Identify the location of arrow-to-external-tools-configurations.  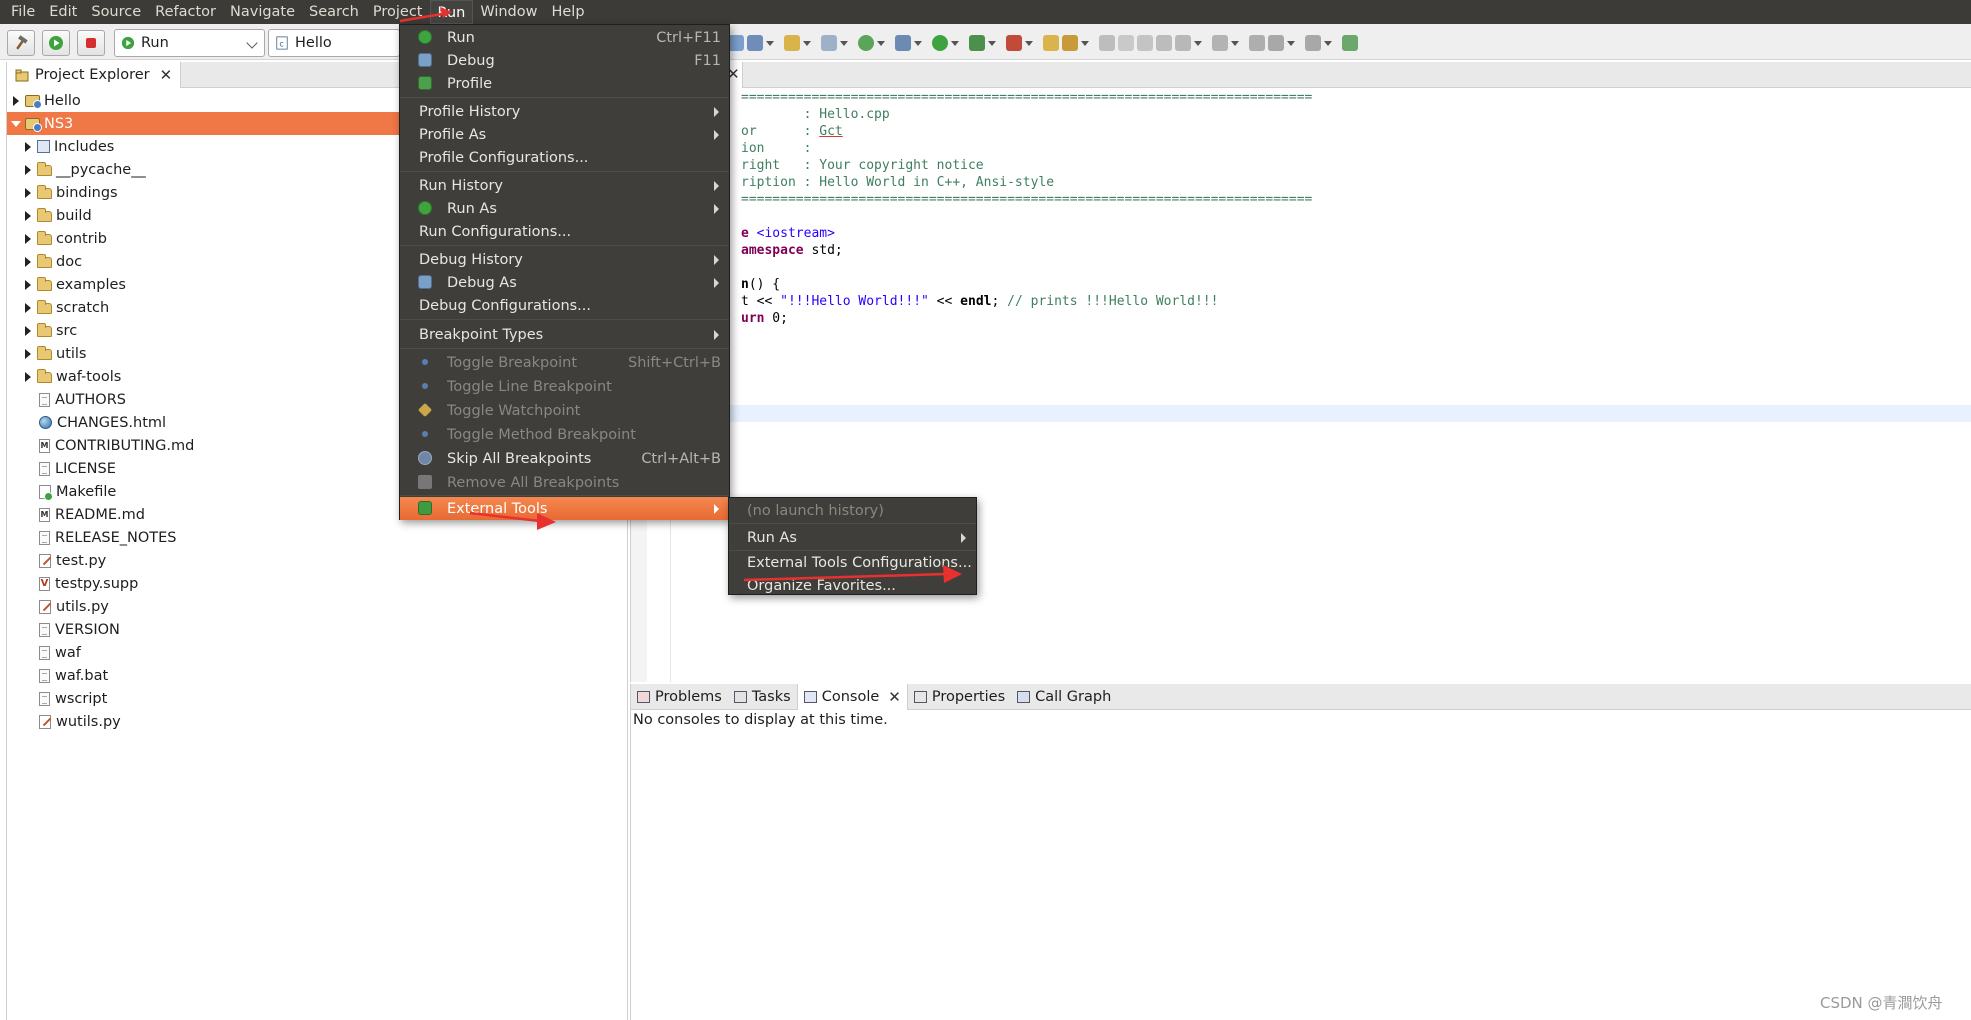
(852, 574).